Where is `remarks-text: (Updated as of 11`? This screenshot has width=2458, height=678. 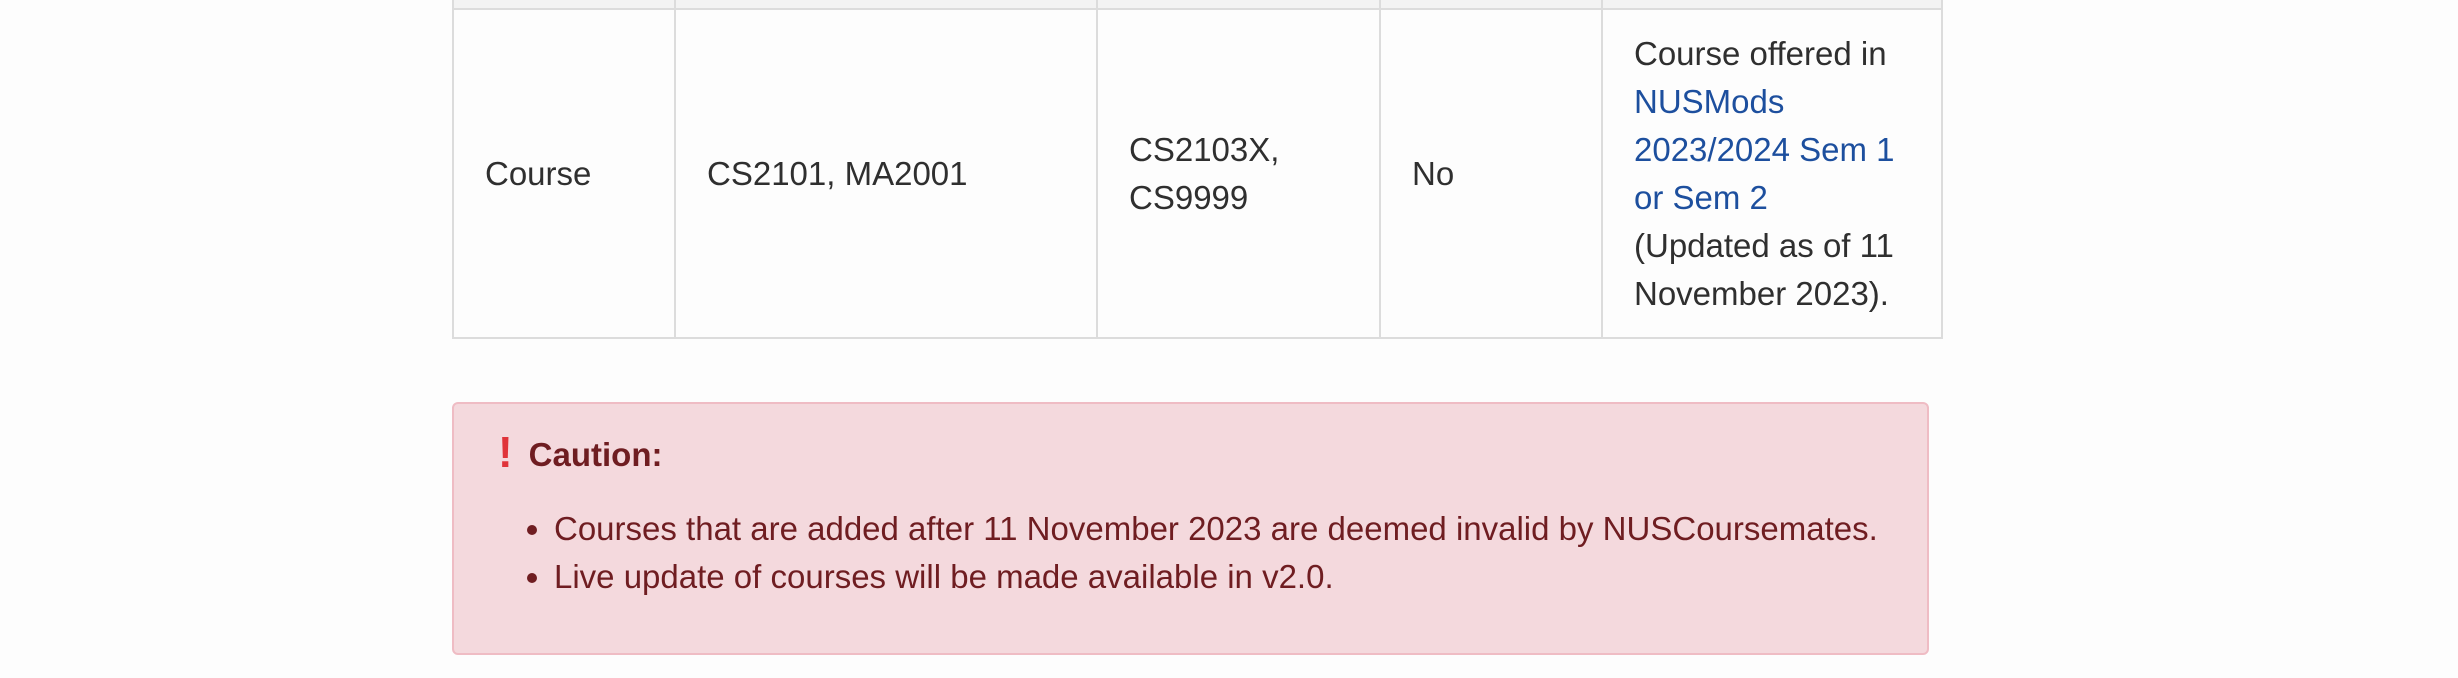 remarks-text: (Updated as of 11 is located at coordinates (1764, 245).